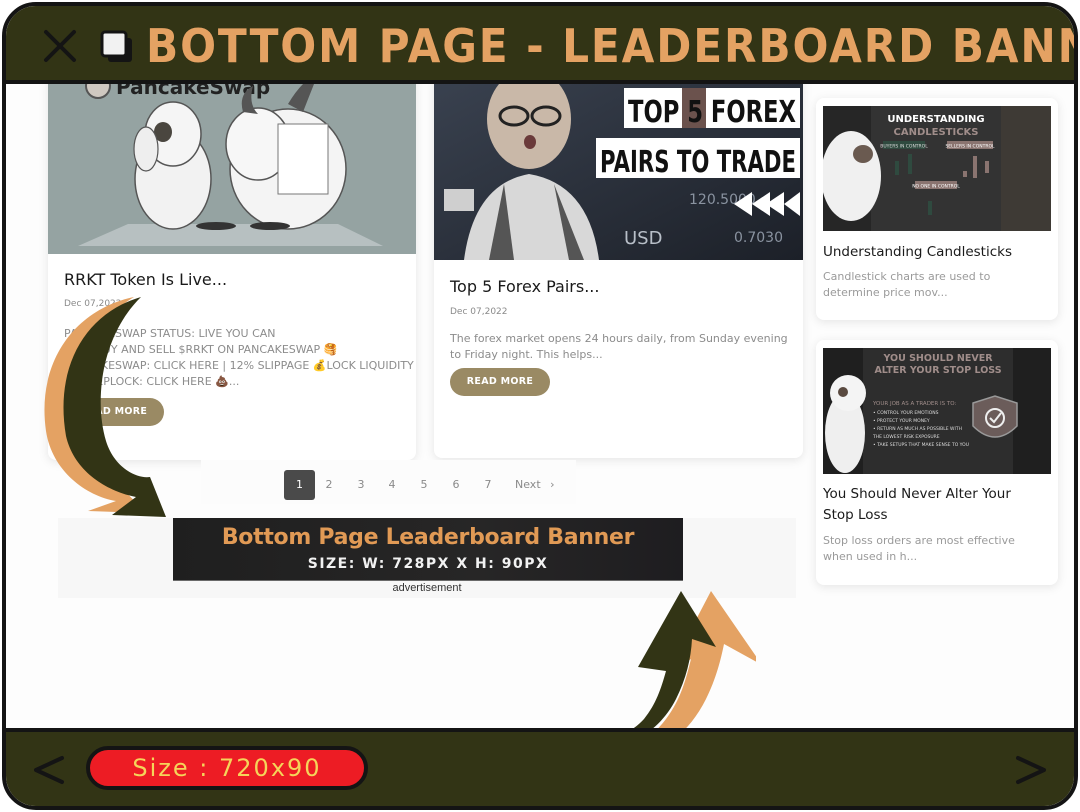 Image resolution: width=1080 pixels, height=812 pixels. Describe the element at coordinates (60, 46) in the screenshot. I see `close-icon` at that location.